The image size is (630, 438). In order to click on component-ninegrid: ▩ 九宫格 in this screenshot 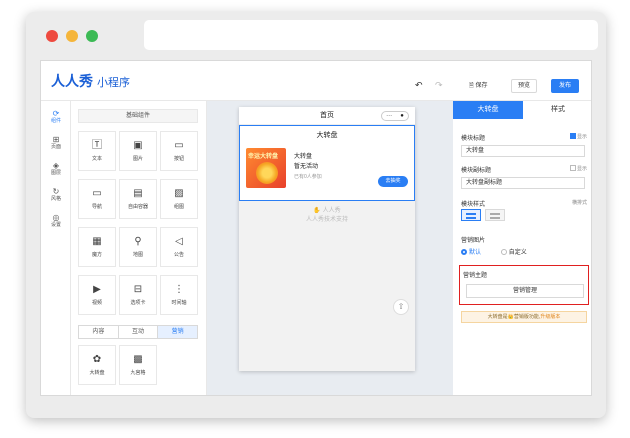, I will do `click(138, 365)`.